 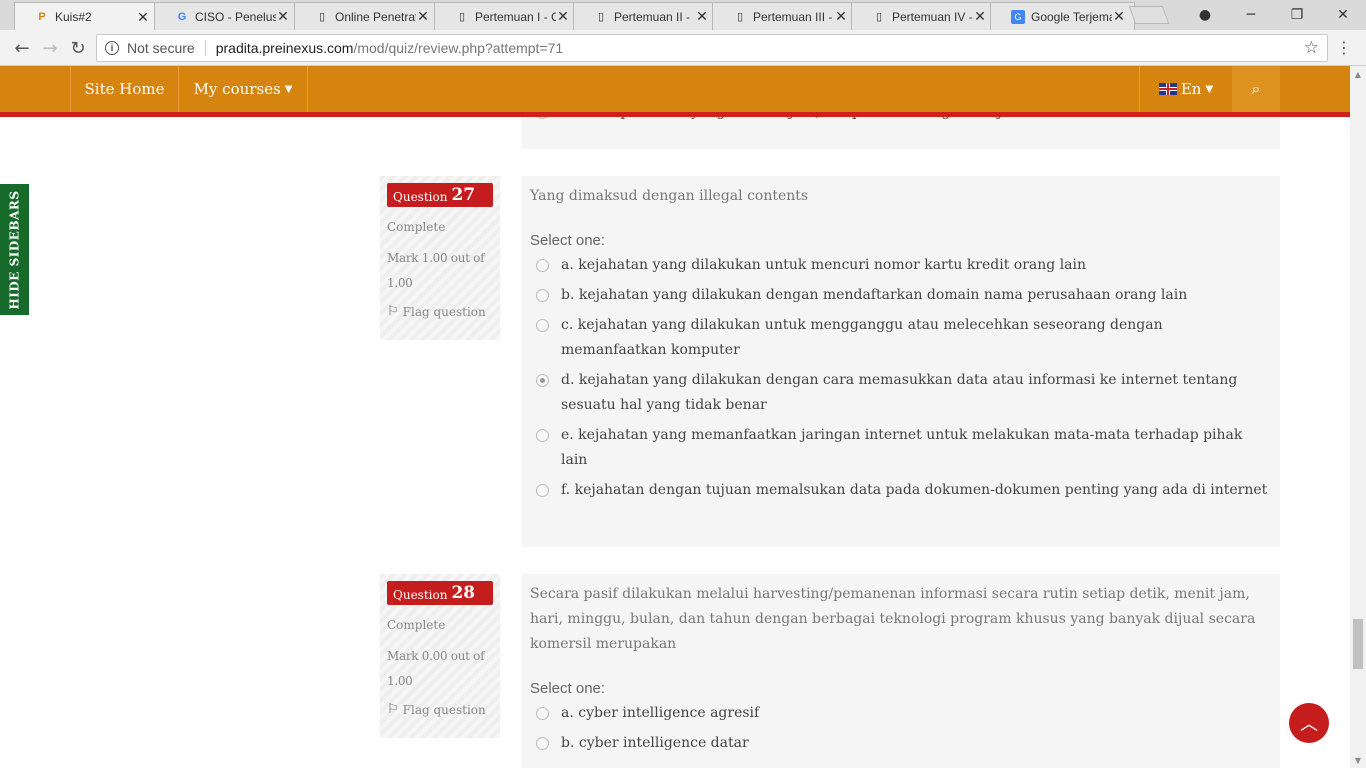 I want to click on browser-tab-8: G Google Terjema ✕, so click(x=1062, y=16).